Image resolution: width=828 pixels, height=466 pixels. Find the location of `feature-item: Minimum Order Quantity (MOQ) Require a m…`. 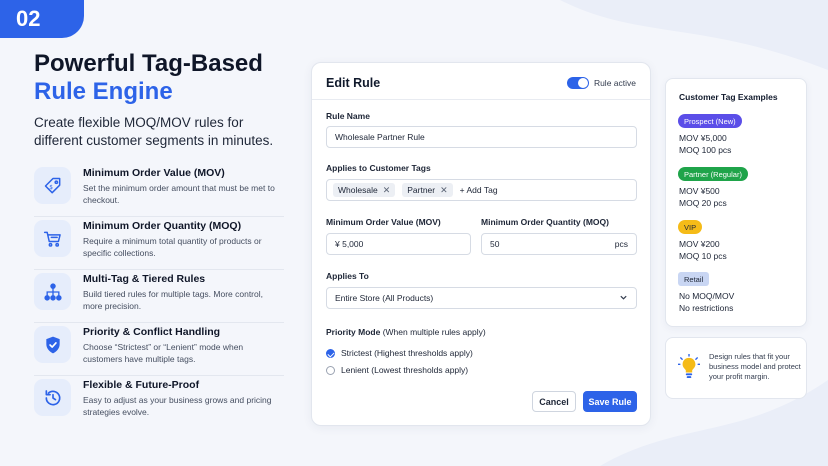

feature-item: Minimum Order Quantity (MOQ) Require a m… is located at coordinates (159, 243).